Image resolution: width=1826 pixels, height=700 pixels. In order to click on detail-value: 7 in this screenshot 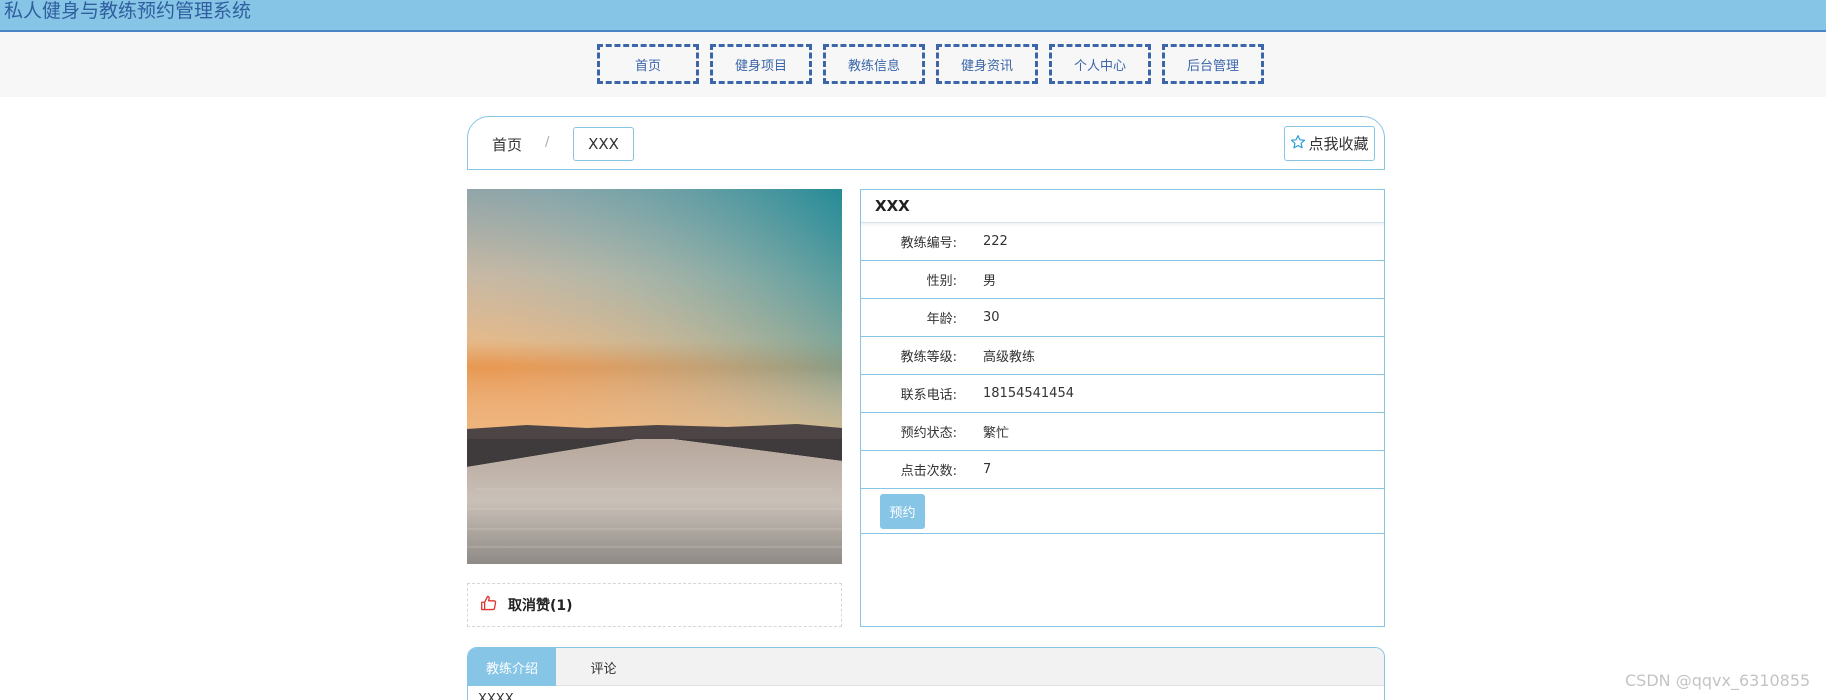, I will do `click(987, 469)`.